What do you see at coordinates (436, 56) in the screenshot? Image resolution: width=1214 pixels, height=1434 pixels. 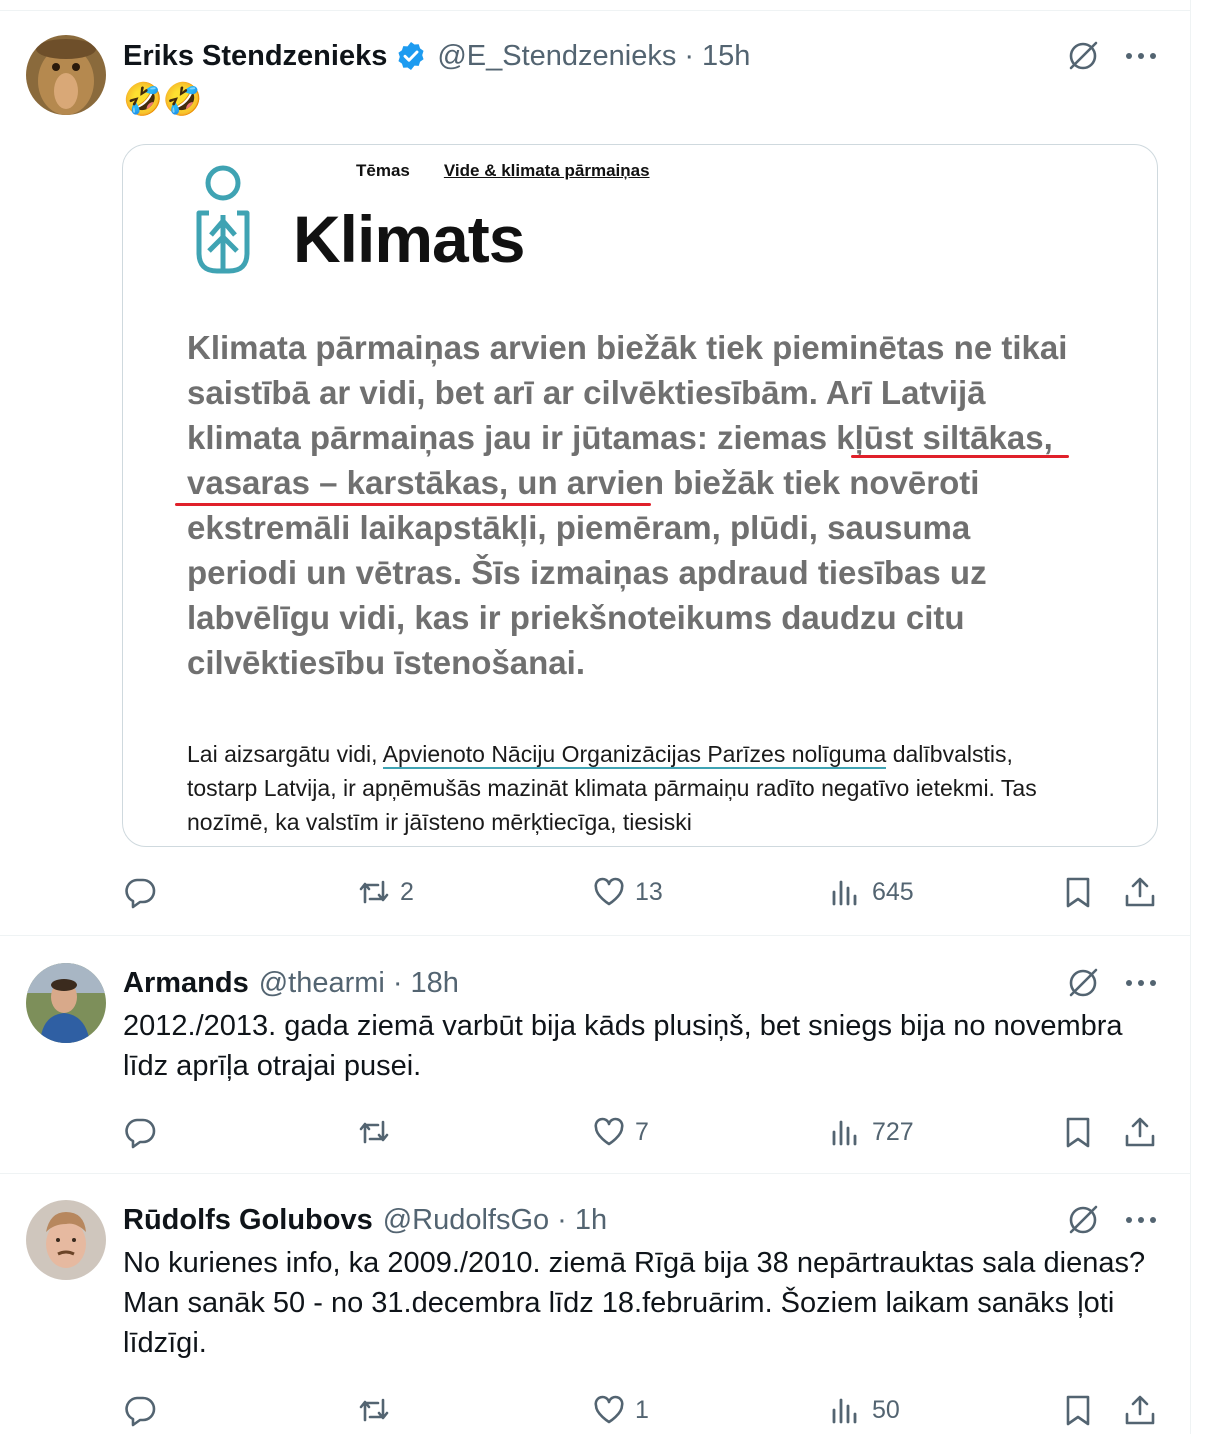 I see `tweet-header: Eriks Stendzenieks @E_Stendzenieks · 15h` at bounding box center [436, 56].